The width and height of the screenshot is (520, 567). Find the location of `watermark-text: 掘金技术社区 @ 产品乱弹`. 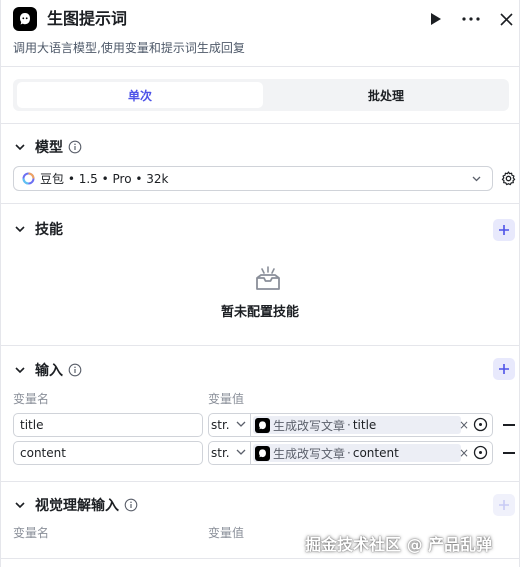

watermark-text: 掘金技术社区 @ 产品乱弹 is located at coordinates (399, 544).